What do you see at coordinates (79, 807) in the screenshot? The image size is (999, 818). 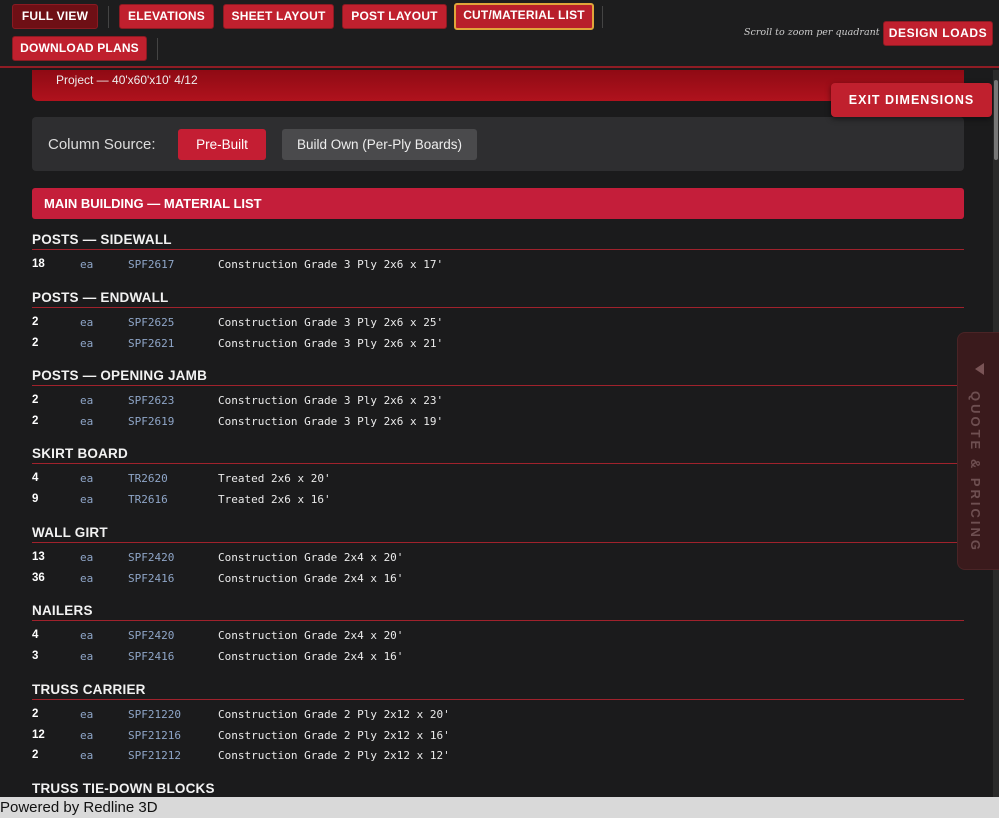 I see `footer-credit: Powered by Redline 3D` at bounding box center [79, 807].